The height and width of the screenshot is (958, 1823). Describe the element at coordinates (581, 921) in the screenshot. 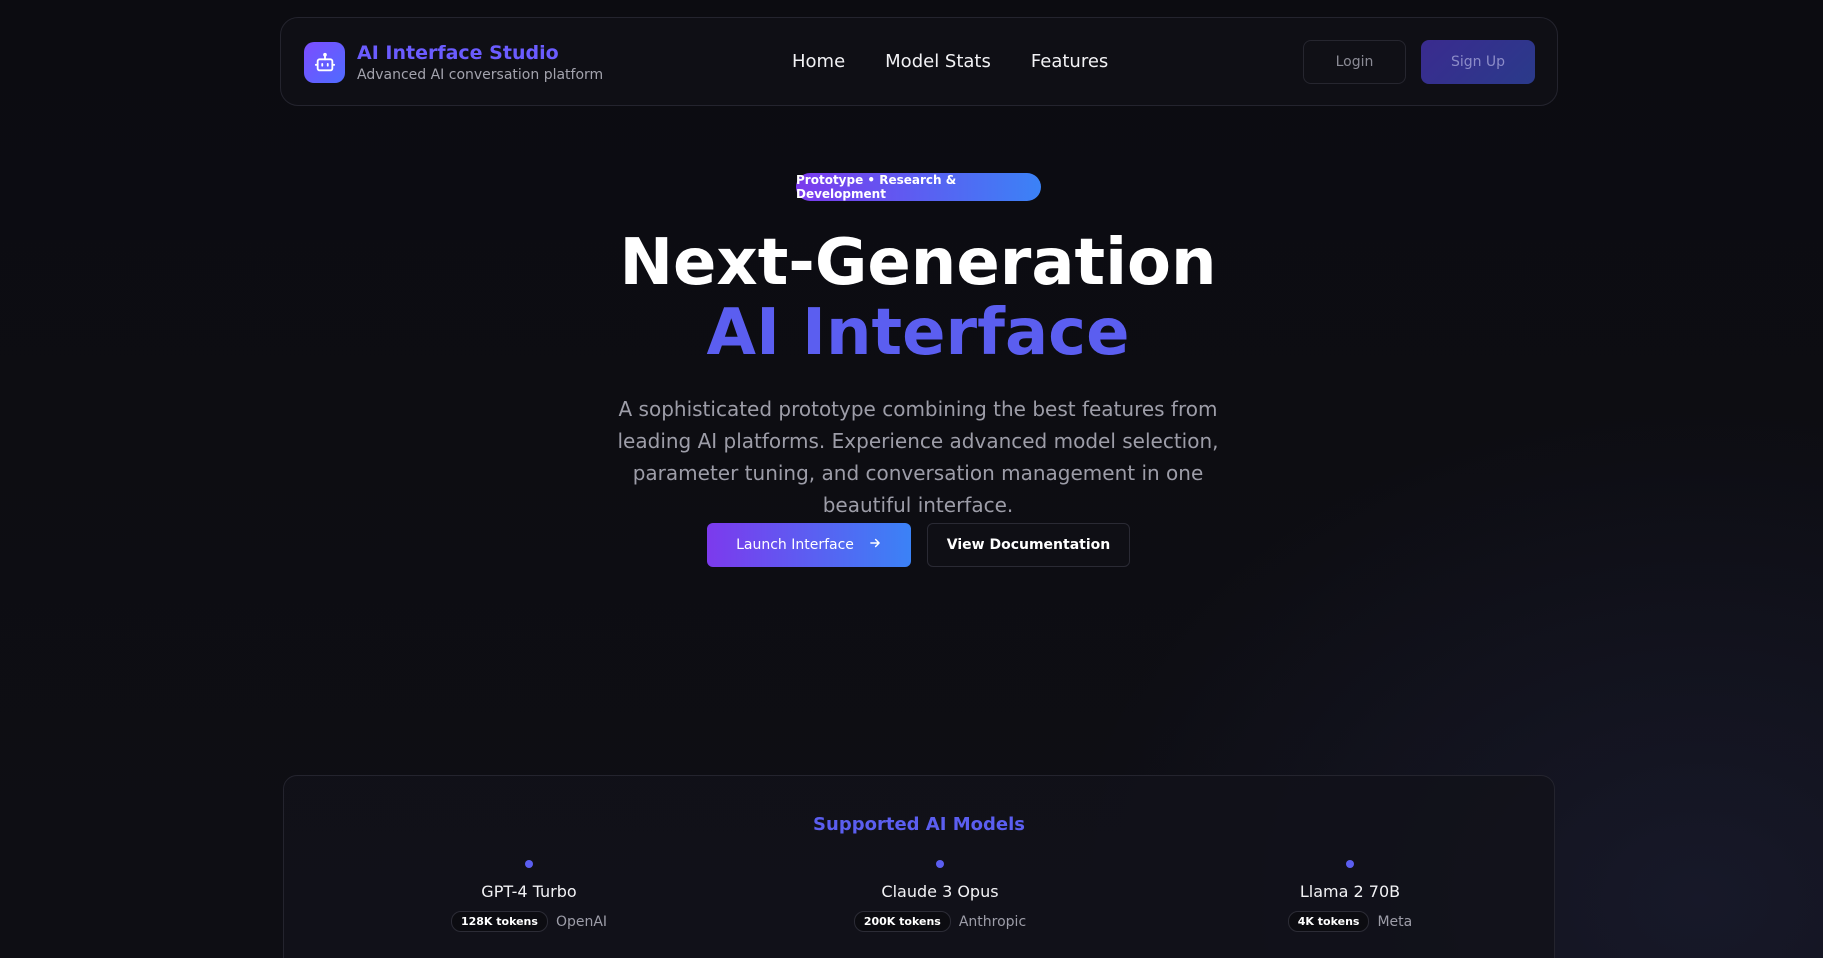

I see `model-vendor: OpenAI` at that location.